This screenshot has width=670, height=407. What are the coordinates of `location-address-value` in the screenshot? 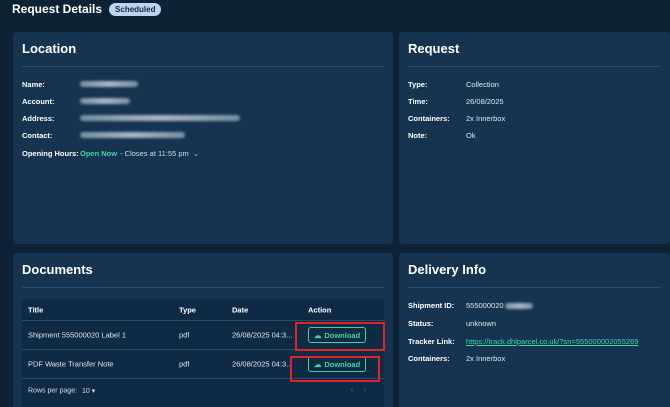 It's located at (160, 118).